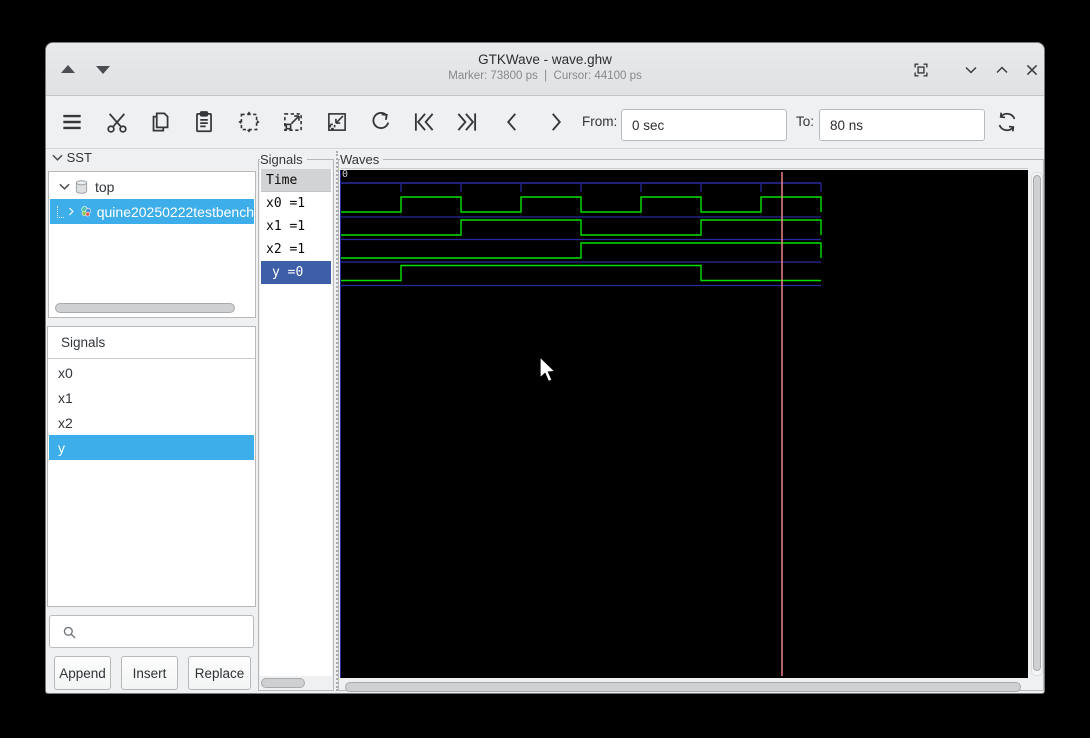  I want to click on sst-expander: SST, so click(72, 157).